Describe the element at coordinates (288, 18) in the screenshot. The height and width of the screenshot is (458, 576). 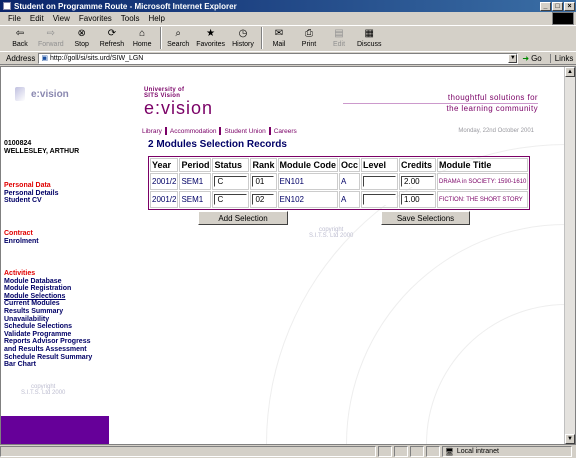
I see `menu-bar: File Edit View Favorites Tools Help` at that location.